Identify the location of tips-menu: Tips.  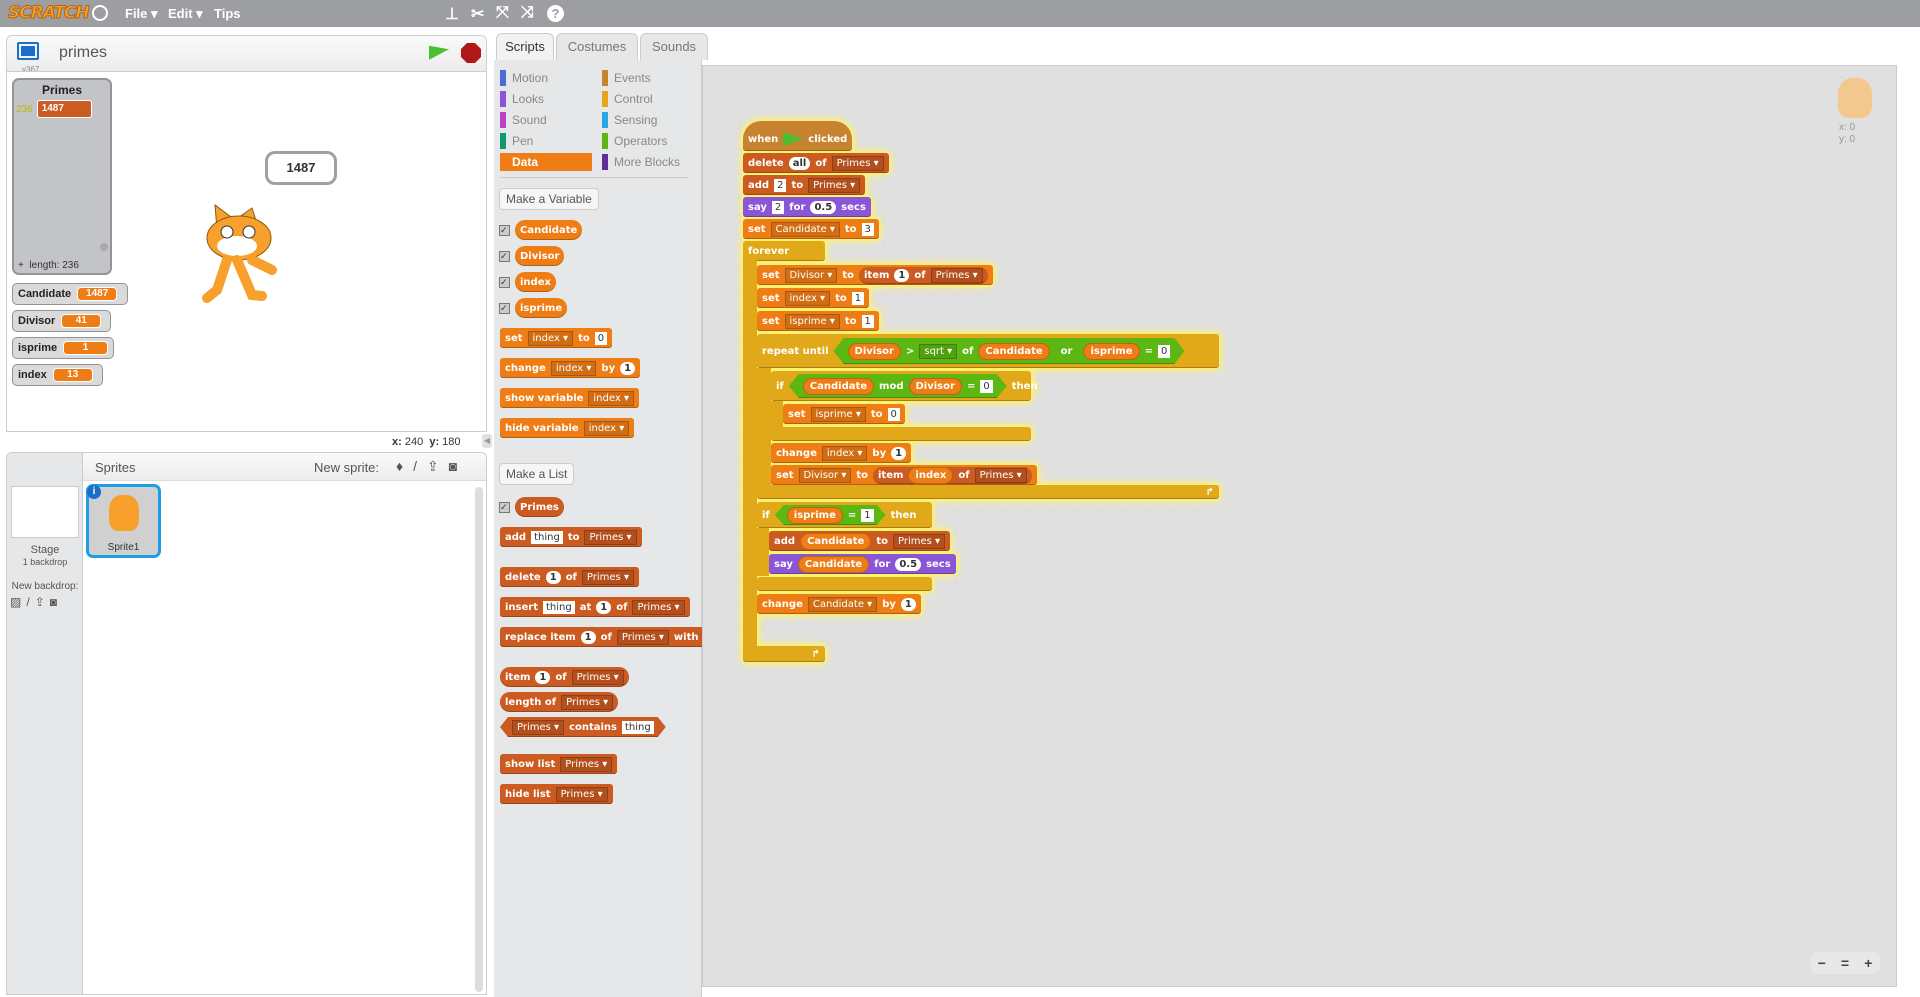
(227, 13).